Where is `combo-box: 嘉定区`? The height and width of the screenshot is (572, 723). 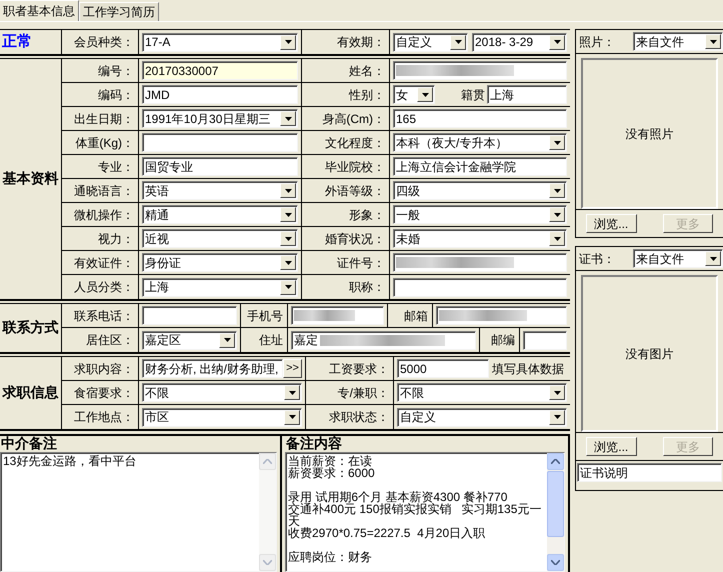 combo-box: 嘉定区 is located at coordinates (189, 340).